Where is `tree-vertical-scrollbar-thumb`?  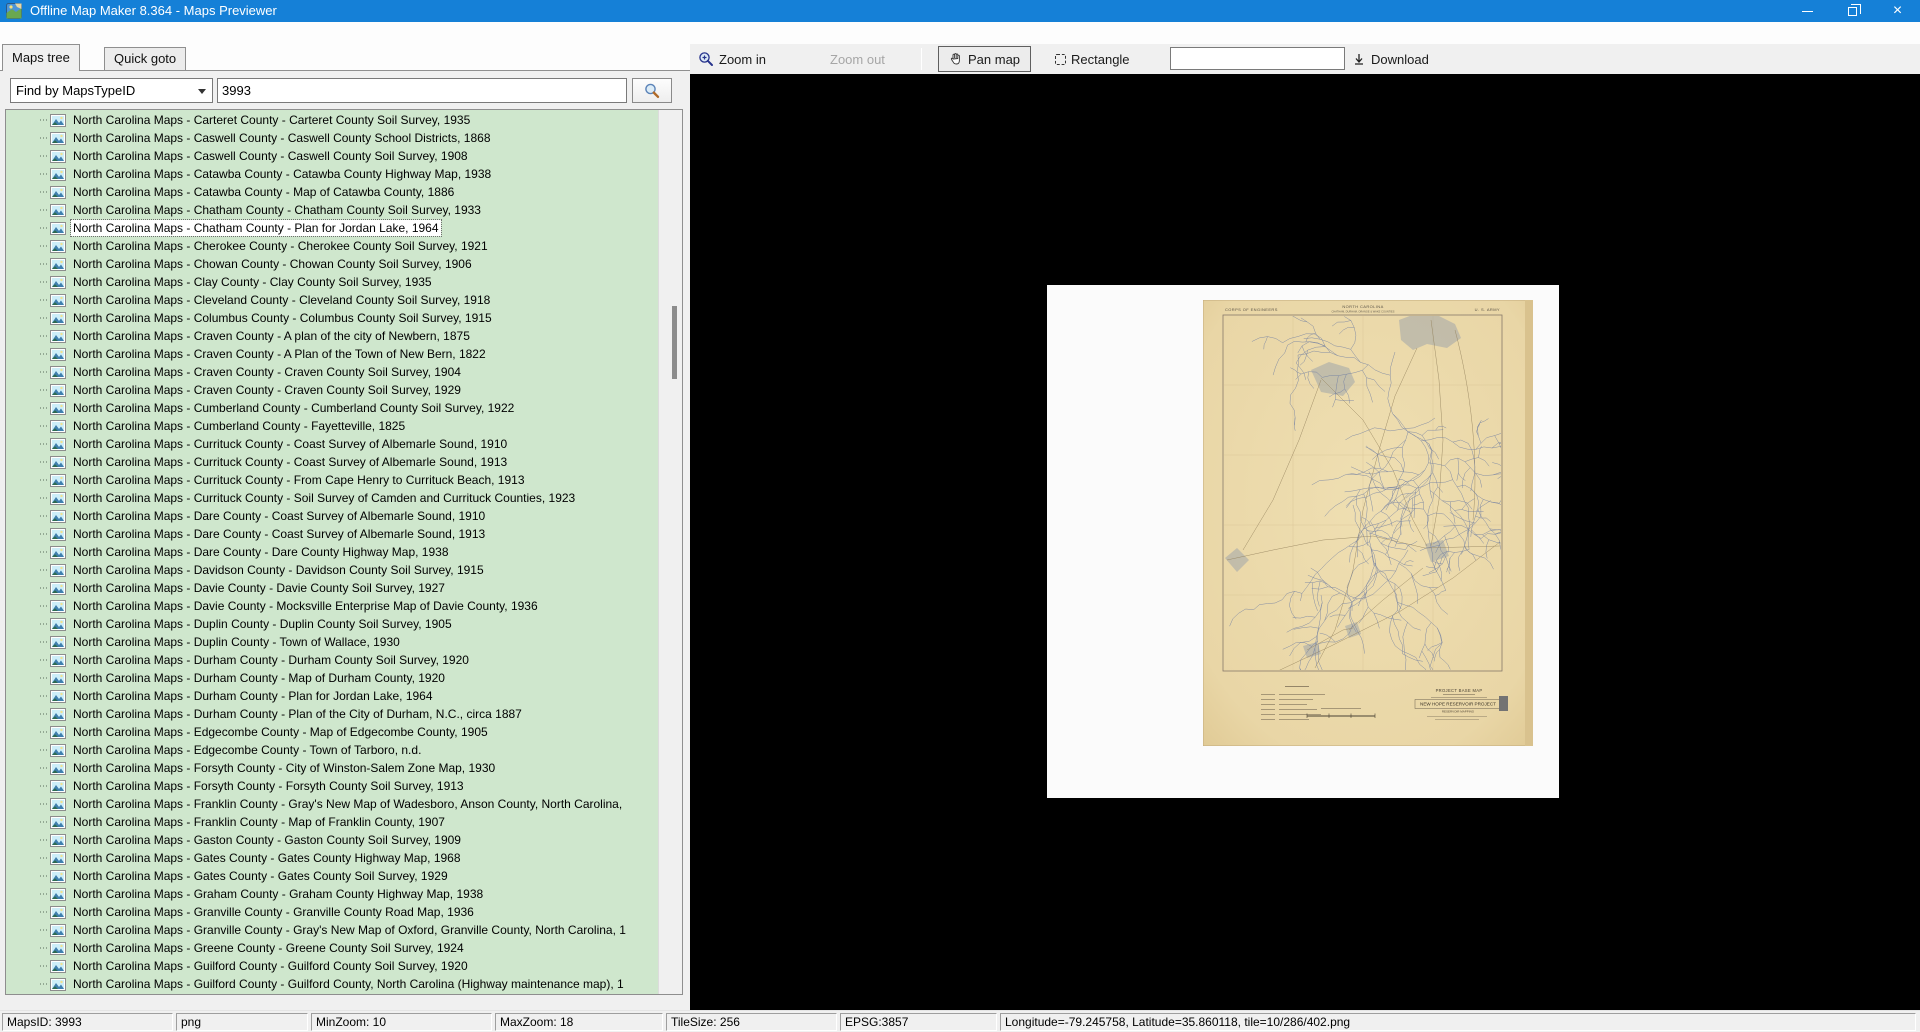
tree-vertical-scrollbar-thumb is located at coordinates (674, 342).